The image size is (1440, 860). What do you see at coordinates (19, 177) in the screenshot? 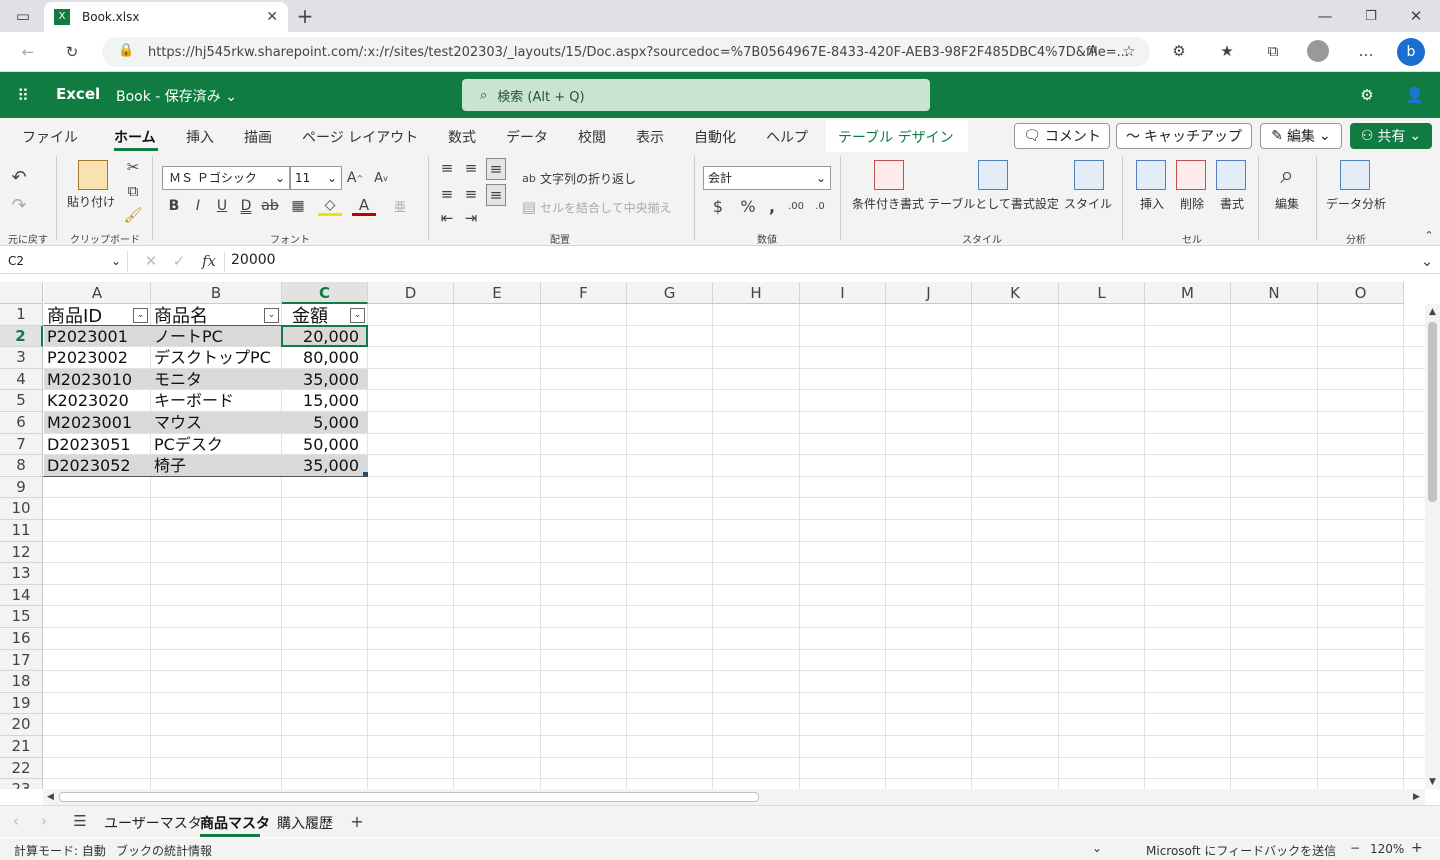
I see `undo-icon: ↶` at bounding box center [19, 177].